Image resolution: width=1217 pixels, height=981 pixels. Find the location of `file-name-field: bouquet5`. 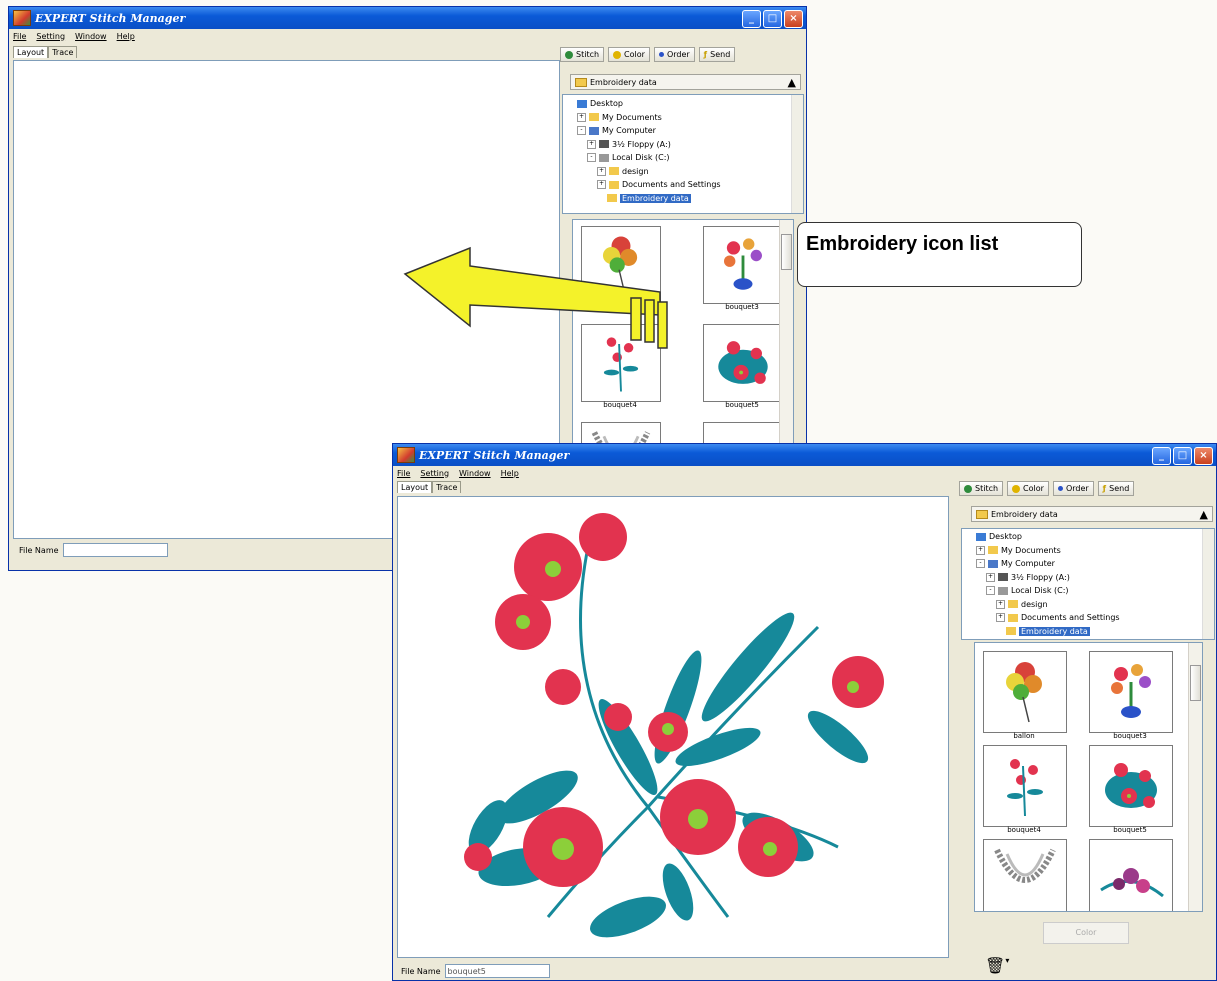

file-name-field: bouquet5 is located at coordinates (497, 971).